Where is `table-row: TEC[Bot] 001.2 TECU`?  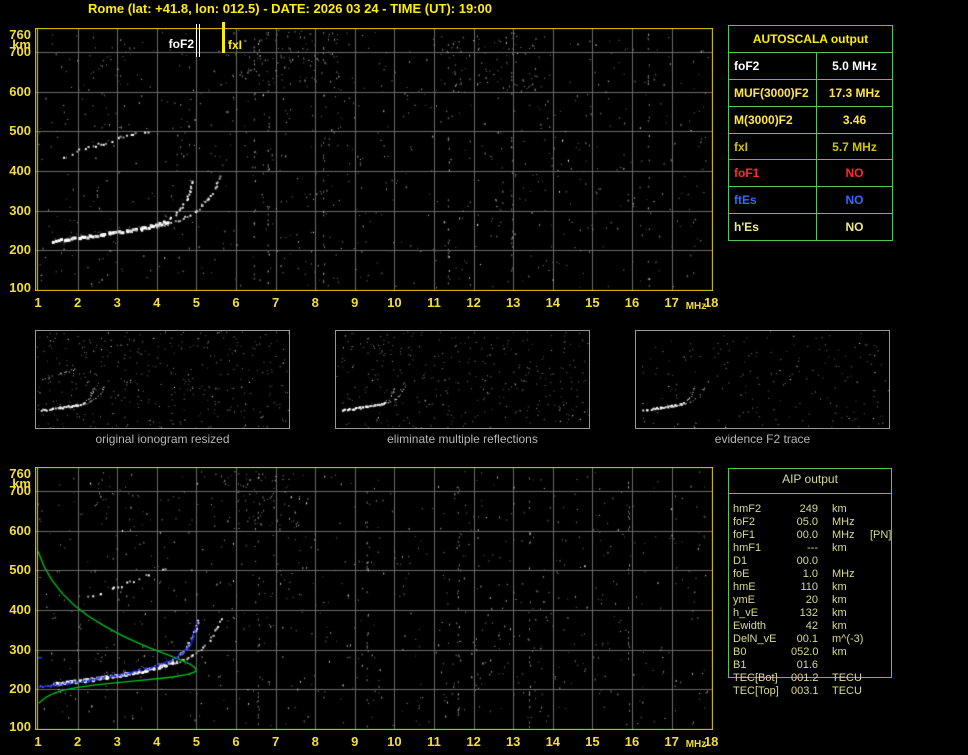 table-row: TEC[Bot] 001.2 TECU is located at coordinates (811, 678).